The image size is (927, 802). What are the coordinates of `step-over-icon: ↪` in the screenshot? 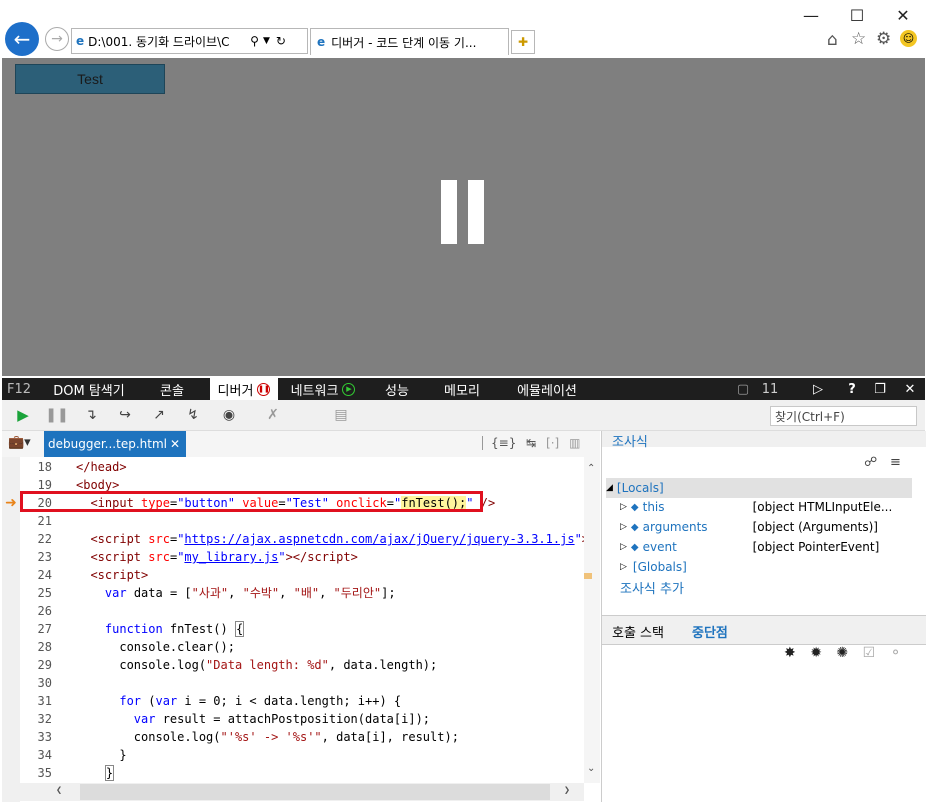 It's located at (125, 415).